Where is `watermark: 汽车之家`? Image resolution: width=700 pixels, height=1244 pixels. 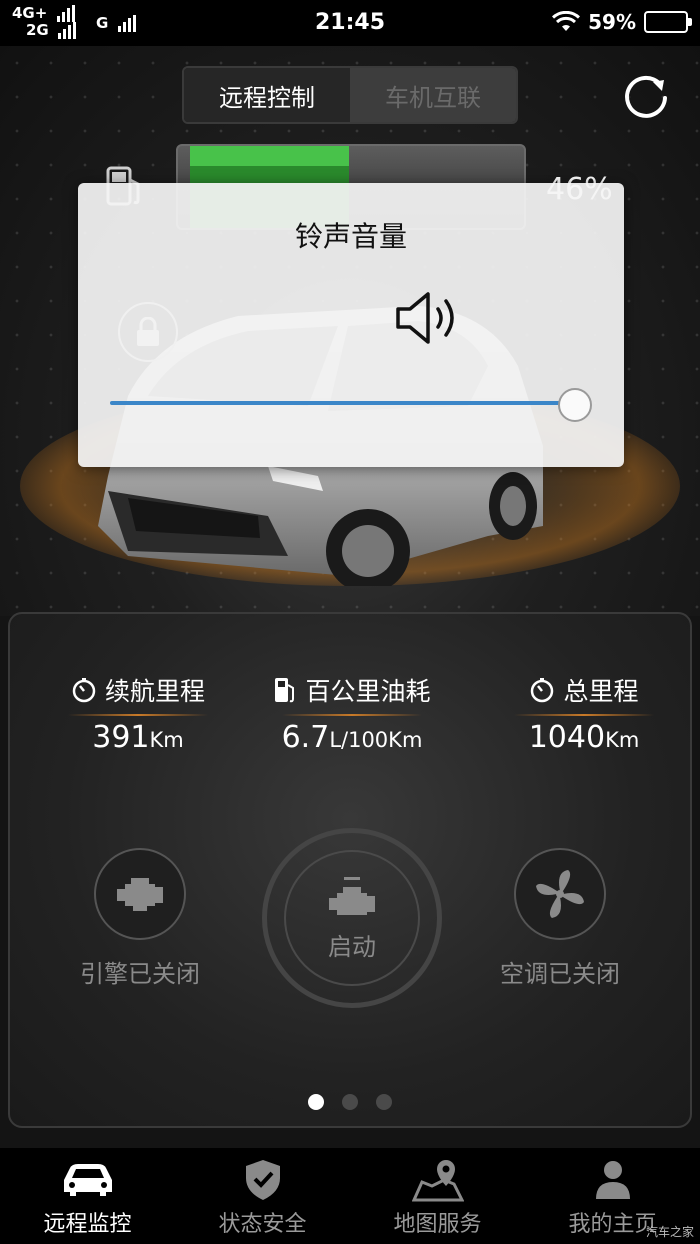
watermark: 汽车之家 is located at coordinates (669, 1232).